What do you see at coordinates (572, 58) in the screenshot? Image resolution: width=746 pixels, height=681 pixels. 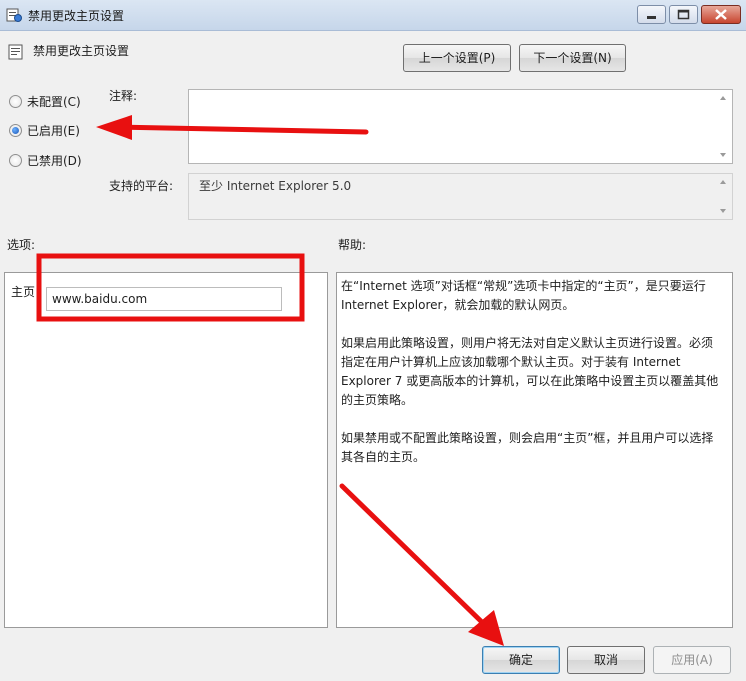 I see `next-setting-button: 下一个设置(N)` at bounding box center [572, 58].